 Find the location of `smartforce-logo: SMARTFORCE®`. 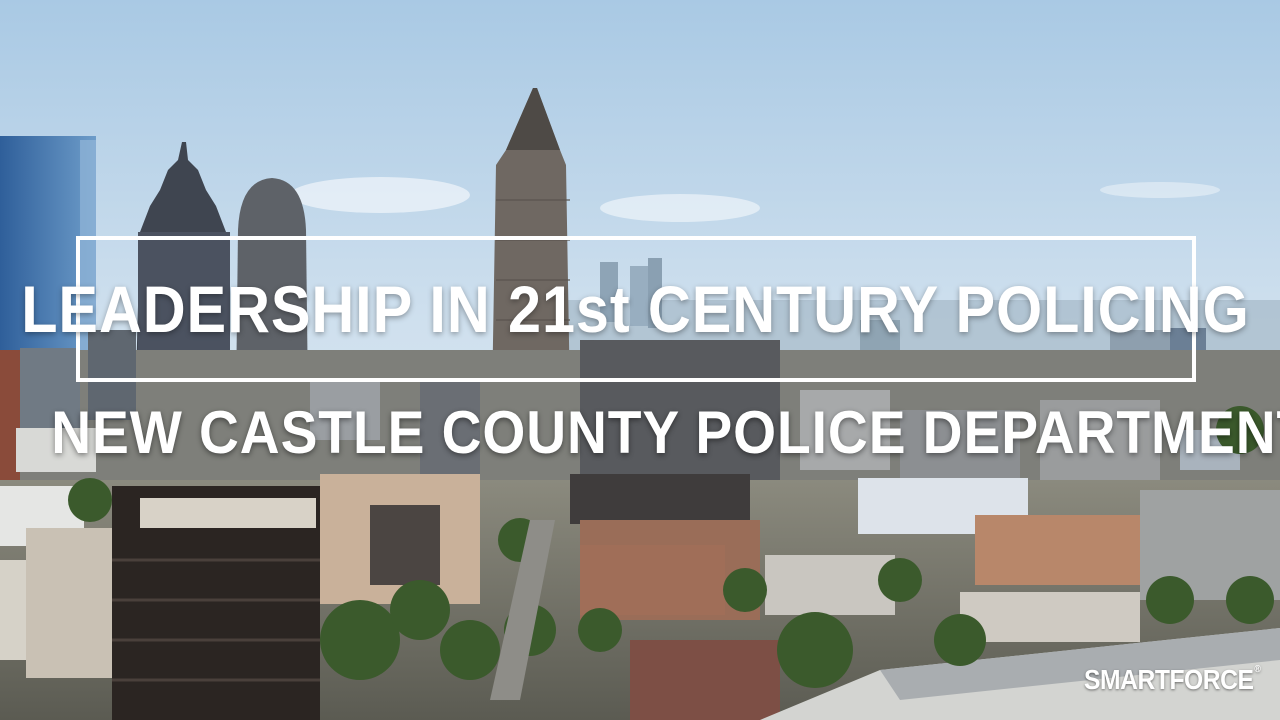

smartforce-logo: SMARTFORCE® is located at coordinates (1172, 680).